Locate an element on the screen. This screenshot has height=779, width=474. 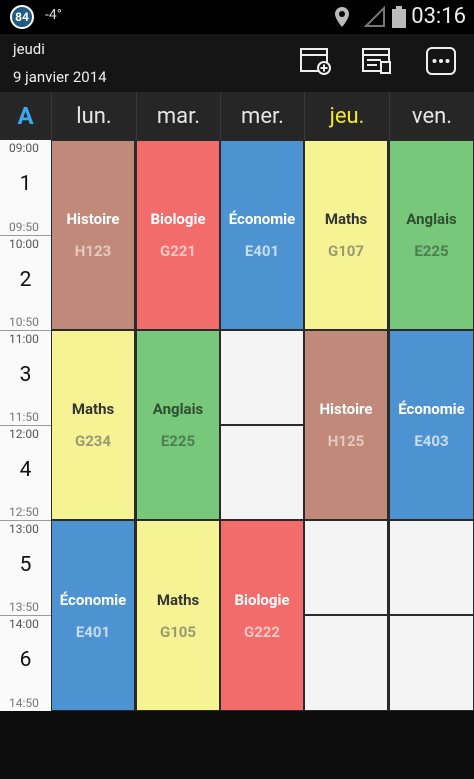
column-wed: Économie E401 Biologie G222 is located at coordinates (262, 425).